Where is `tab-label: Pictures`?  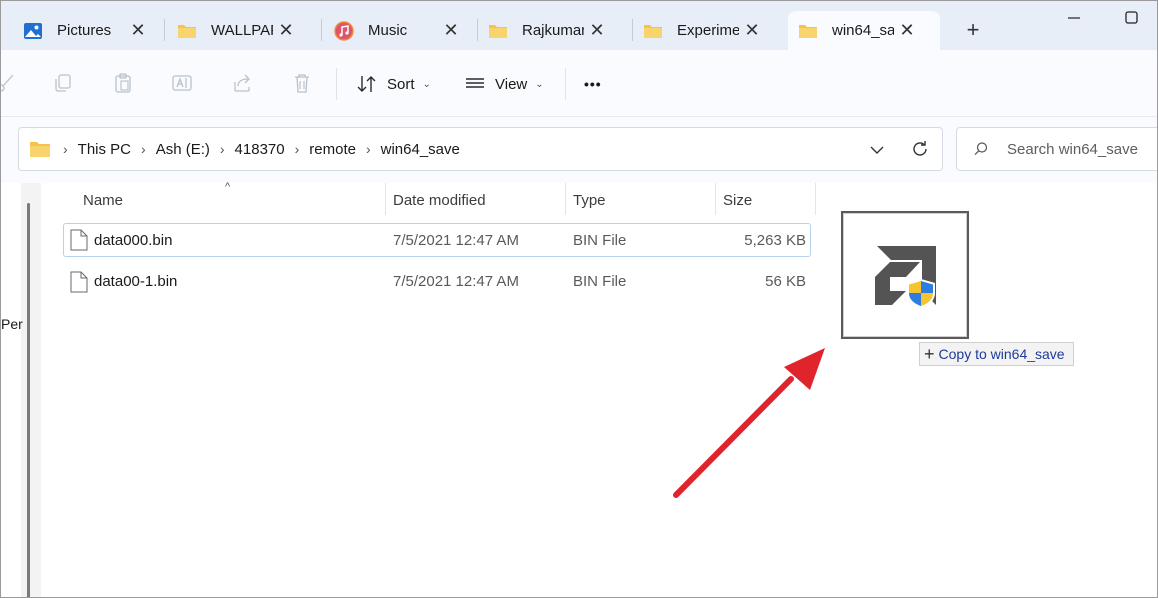
tab-label: Pictures is located at coordinates (84, 30).